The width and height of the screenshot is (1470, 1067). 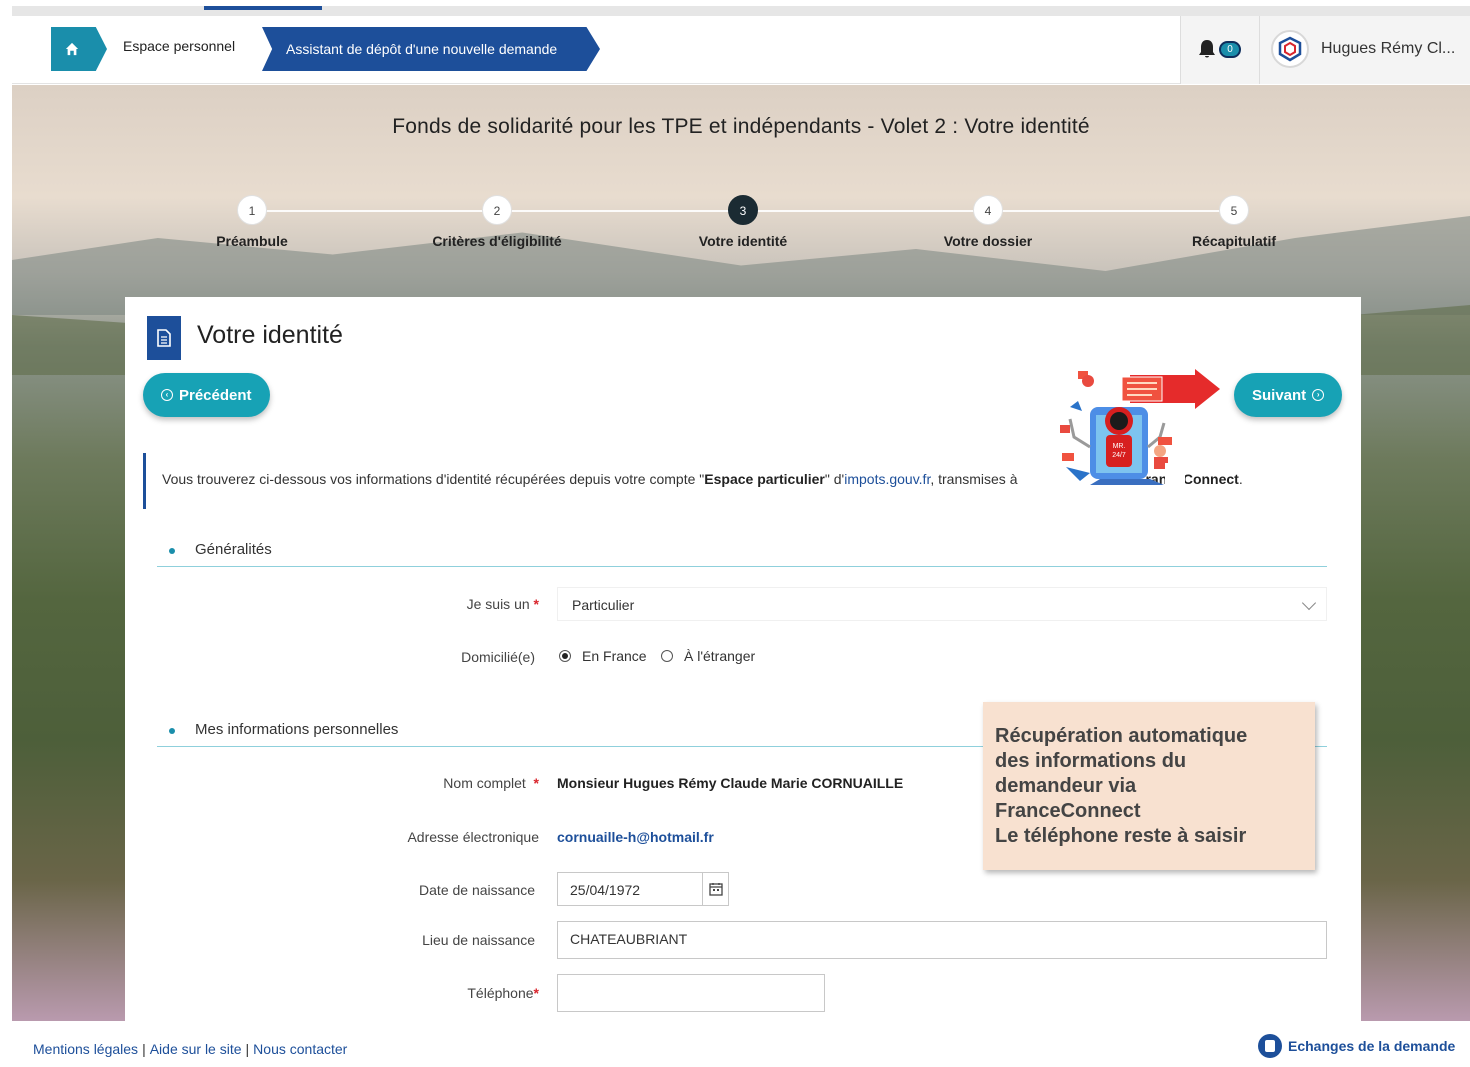 What do you see at coordinates (1230, 49) in the screenshot?
I see `notification-count: 0` at bounding box center [1230, 49].